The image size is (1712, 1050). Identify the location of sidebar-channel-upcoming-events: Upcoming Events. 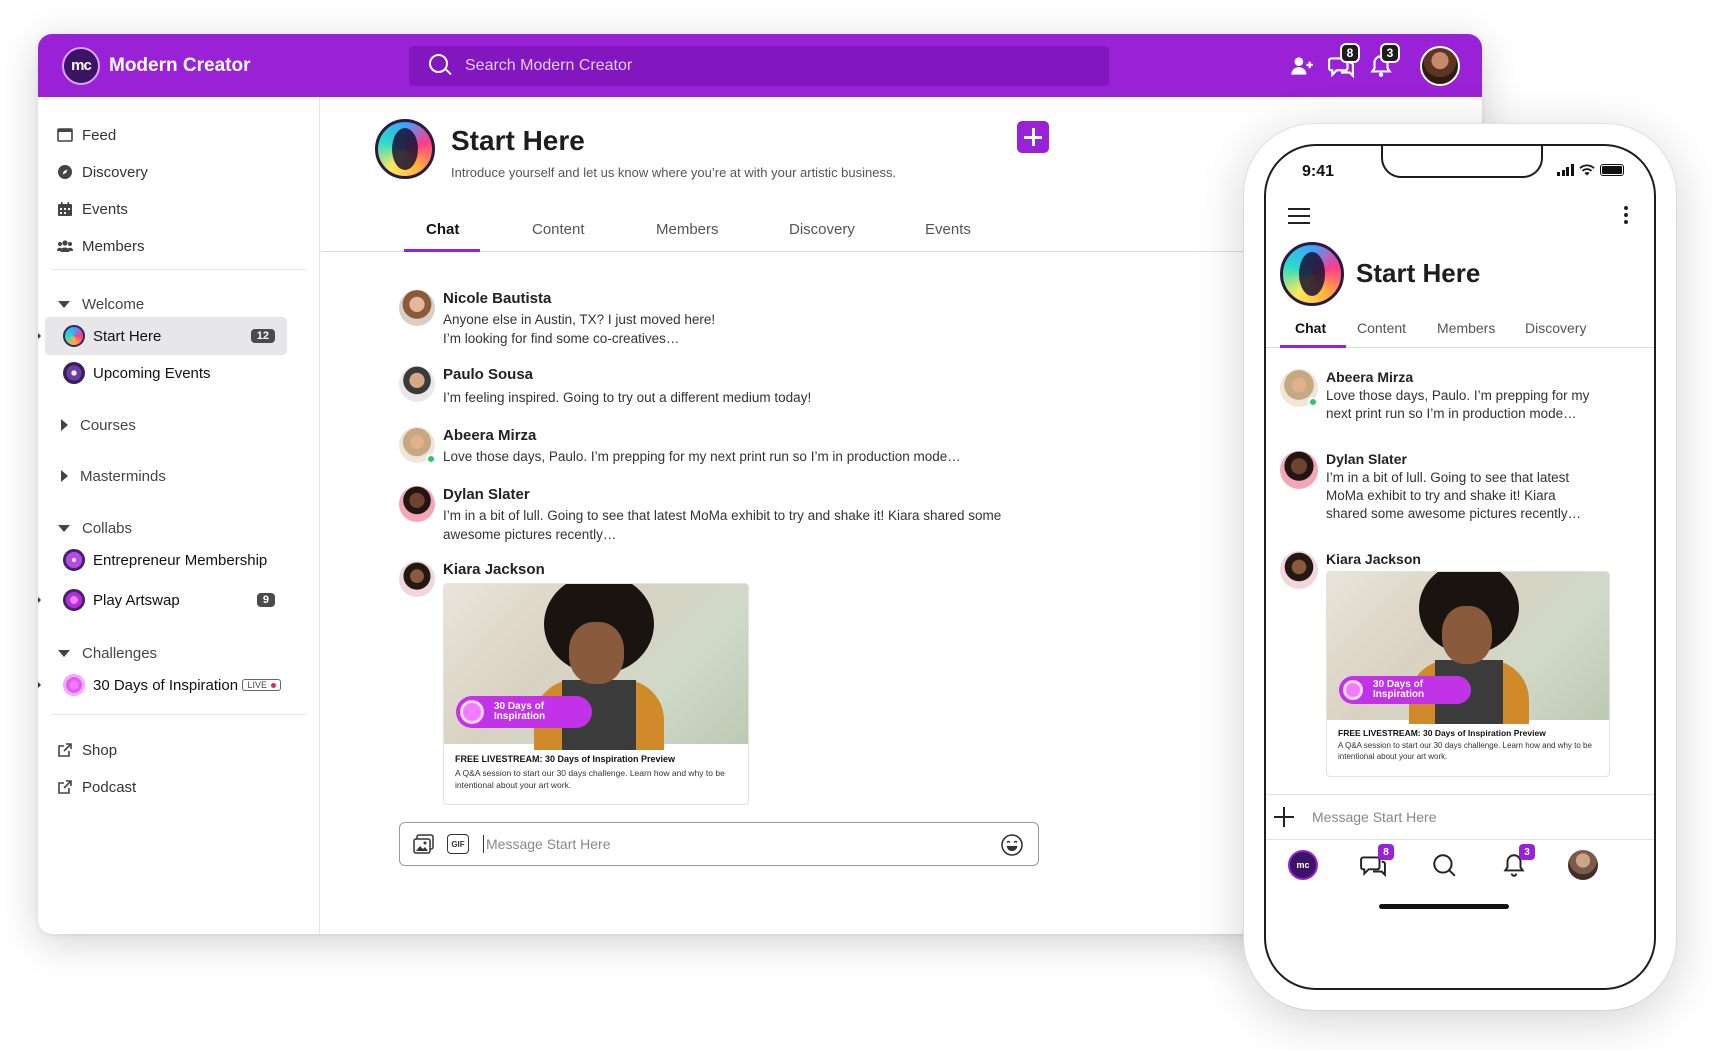
(166, 373).